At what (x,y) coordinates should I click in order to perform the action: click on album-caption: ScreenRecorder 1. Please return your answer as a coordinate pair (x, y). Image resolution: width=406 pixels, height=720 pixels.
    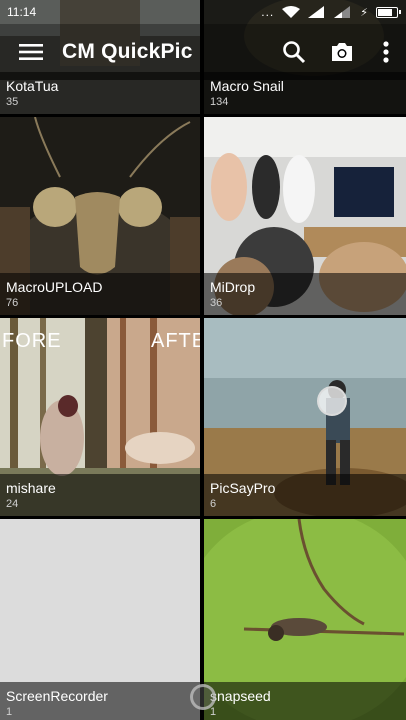
    Looking at the image, I should click on (100, 701).